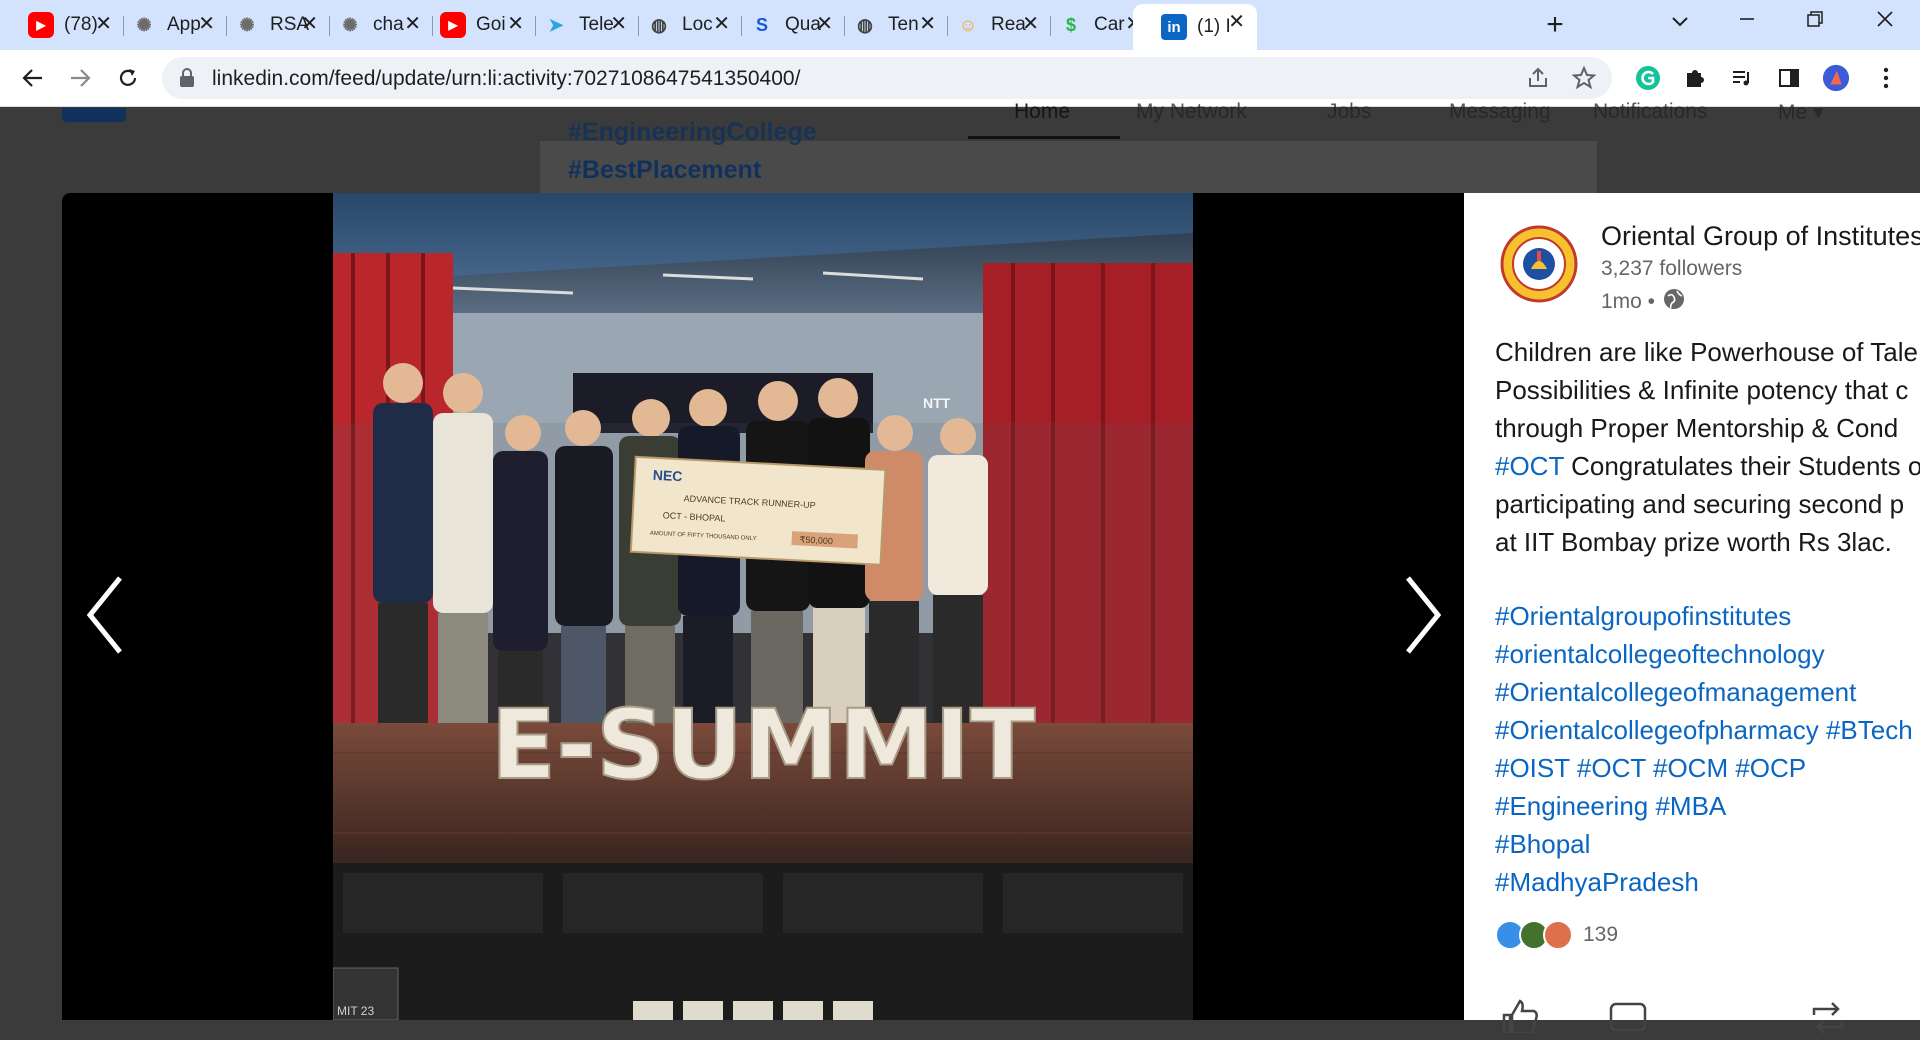 The height and width of the screenshot is (1040, 1920). What do you see at coordinates (1704, 844) in the screenshot?
I see `hashtag-line: #Bhopal` at bounding box center [1704, 844].